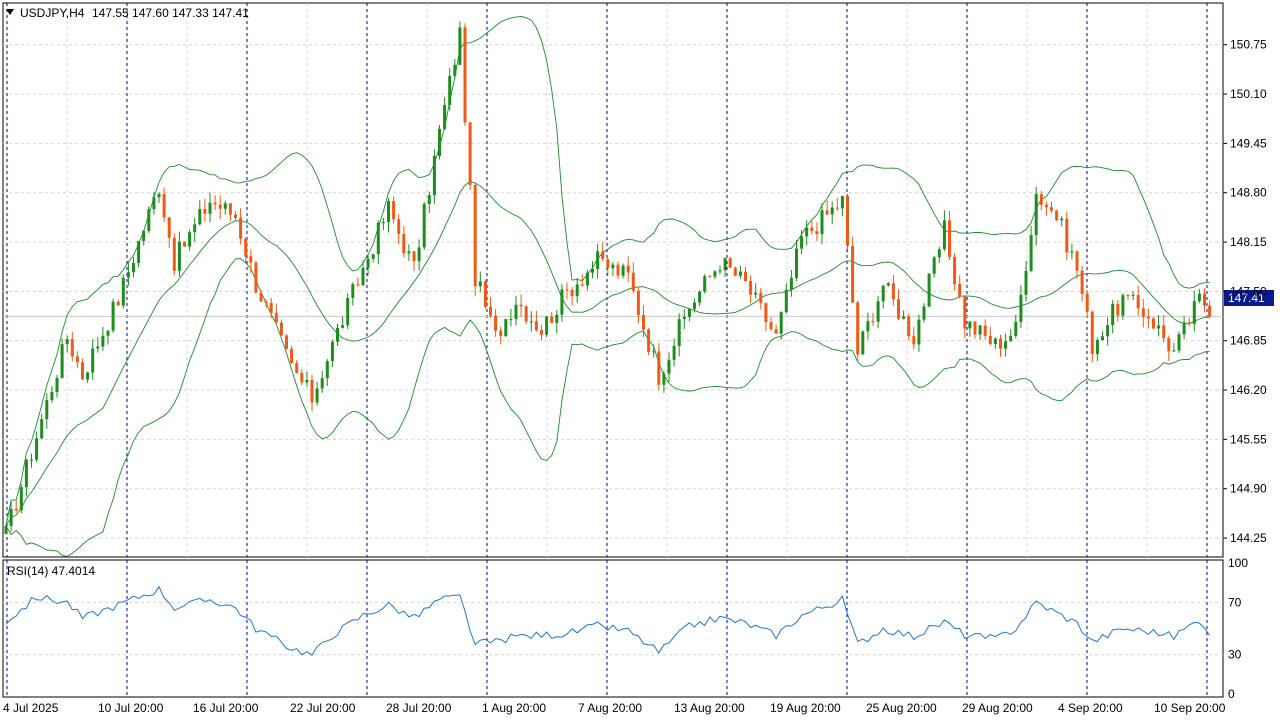 The image size is (1280, 720). Describe the element at coordinates (1248, 538) in the screenshot. I see `price-tick-label: 144.25` at that location.